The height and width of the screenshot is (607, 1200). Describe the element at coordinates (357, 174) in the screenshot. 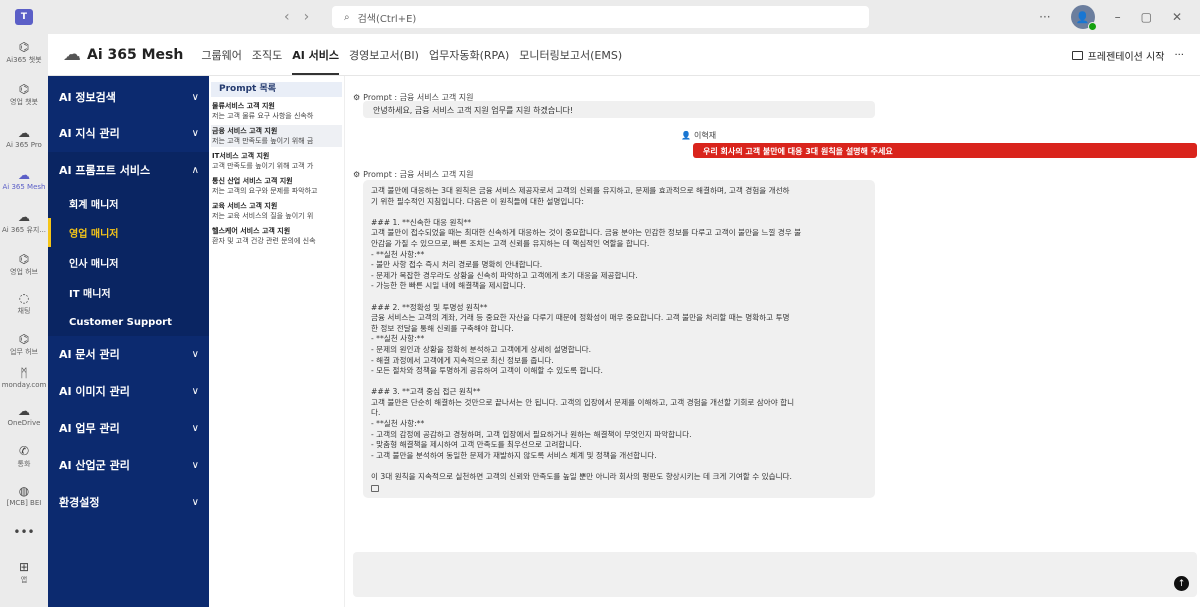

I see `bot-icon: ⚙` at that location.